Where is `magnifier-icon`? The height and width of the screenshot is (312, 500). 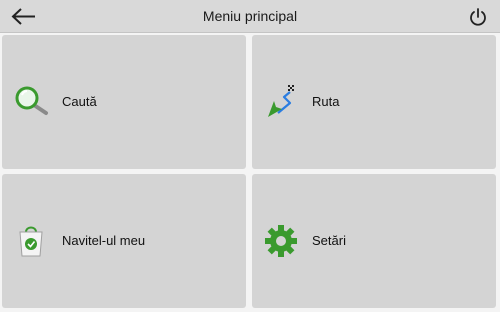 magnifier-icon is located at coordinates (31, 100).